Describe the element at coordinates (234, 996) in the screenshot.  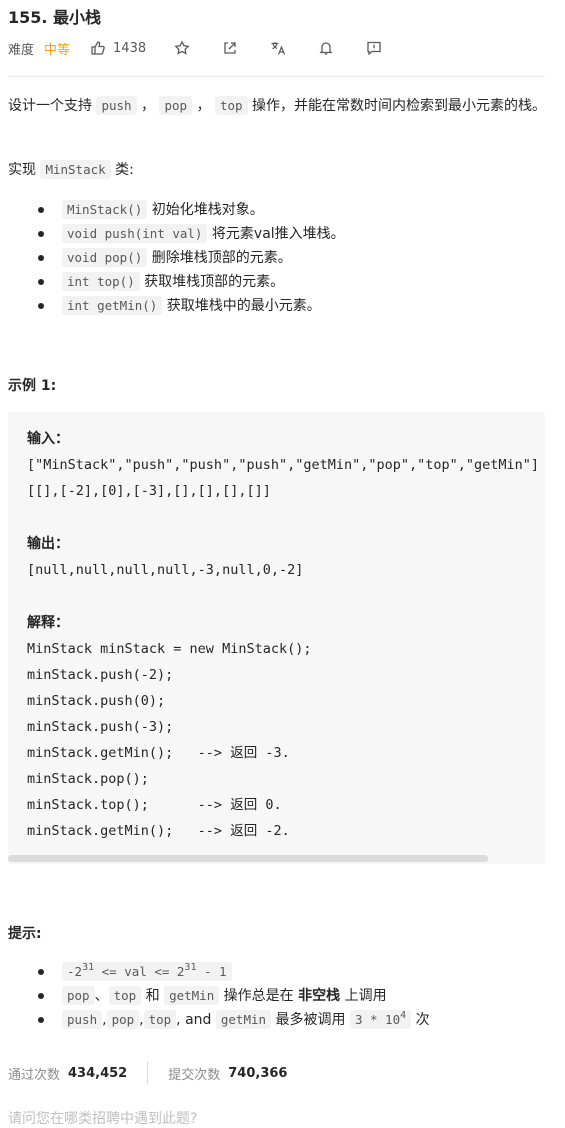
I see `list-item: pop、 top 和 getMin 操作总是在 非空栈 上调用` at that location.